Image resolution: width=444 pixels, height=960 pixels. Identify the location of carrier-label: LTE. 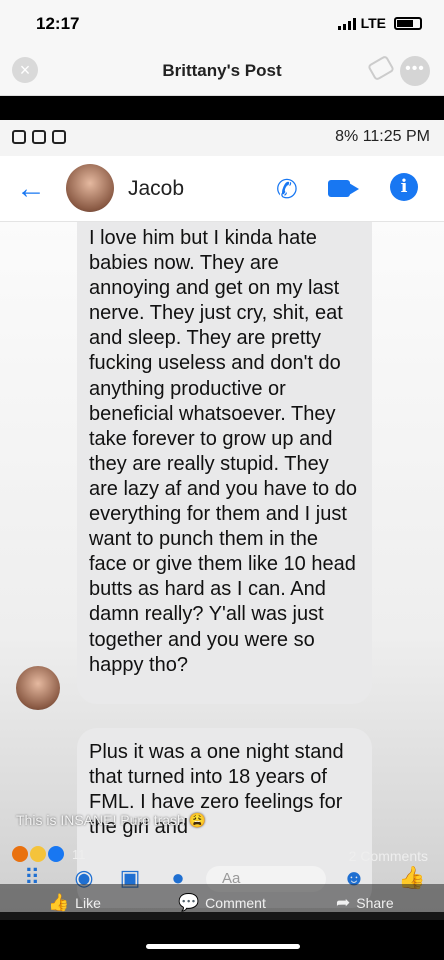
(373, 23).